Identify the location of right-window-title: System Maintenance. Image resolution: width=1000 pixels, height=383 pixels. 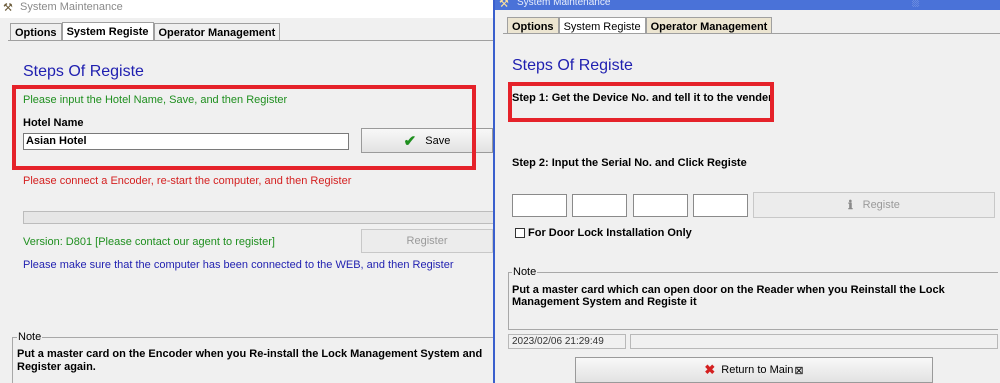
(564, 4).